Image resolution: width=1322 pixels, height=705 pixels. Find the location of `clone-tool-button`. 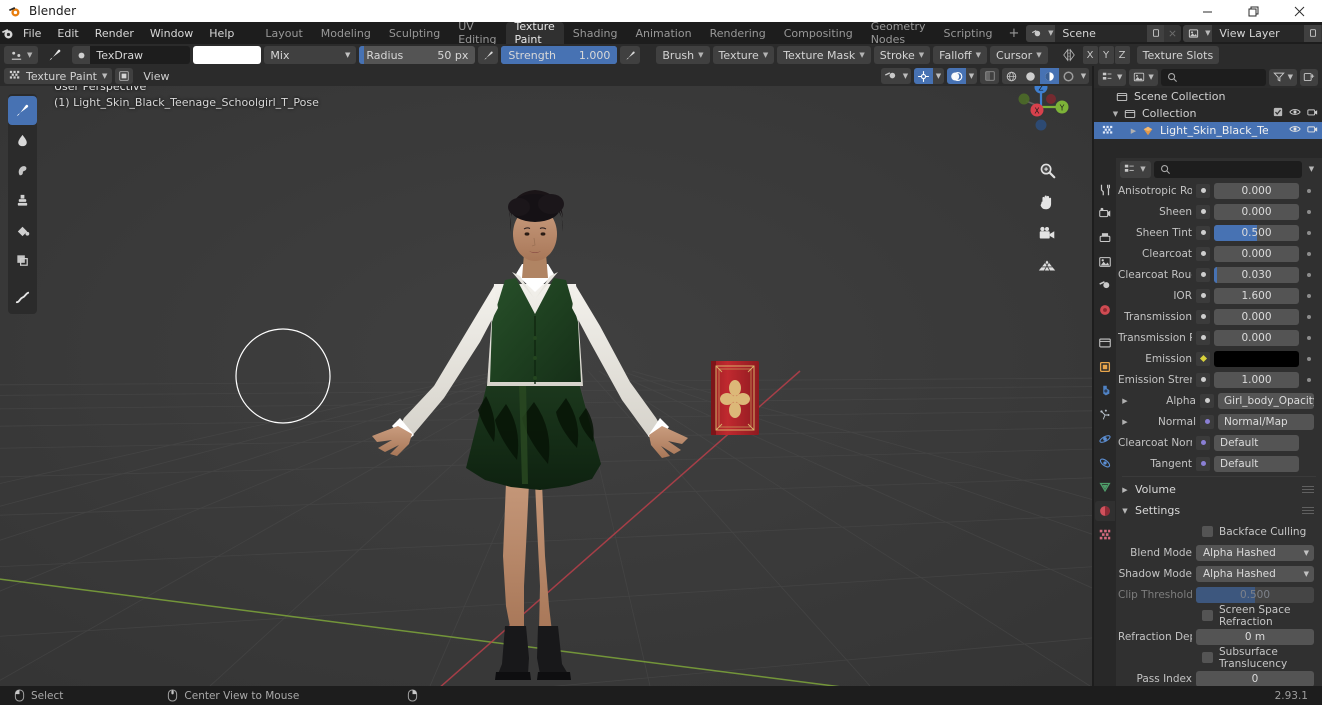

clone-tool-button is located at coordinates (22, 200).